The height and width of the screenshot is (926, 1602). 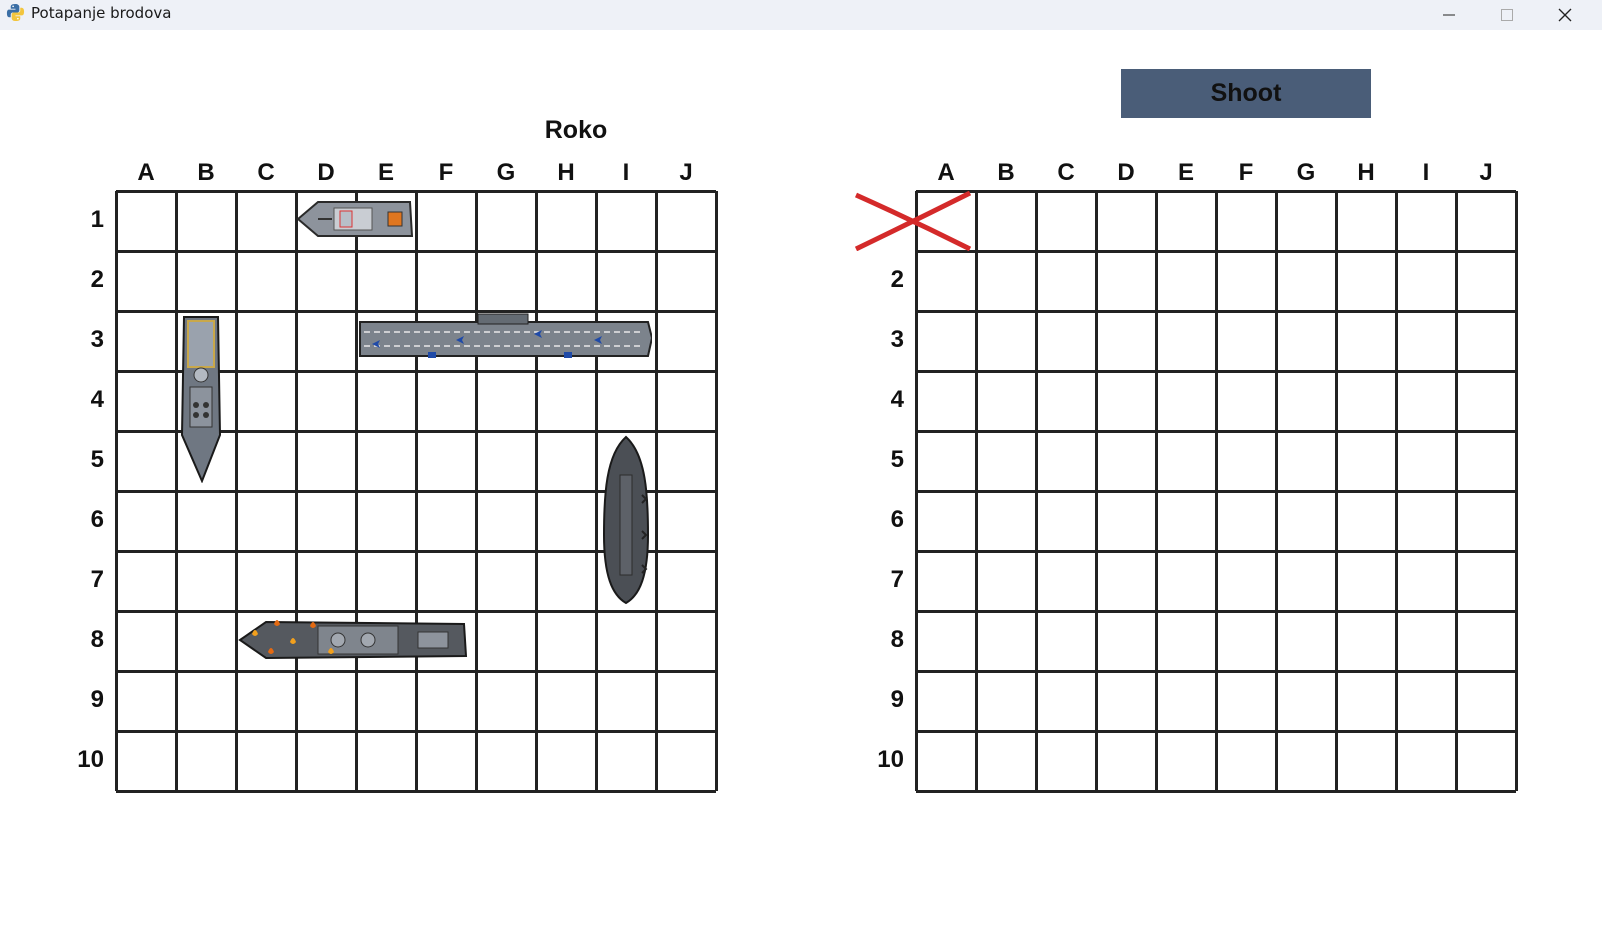 What do you see at coordinates (15, 12) in the screenshot?
I see `python-app-icon` at bounding box center [15, 12].